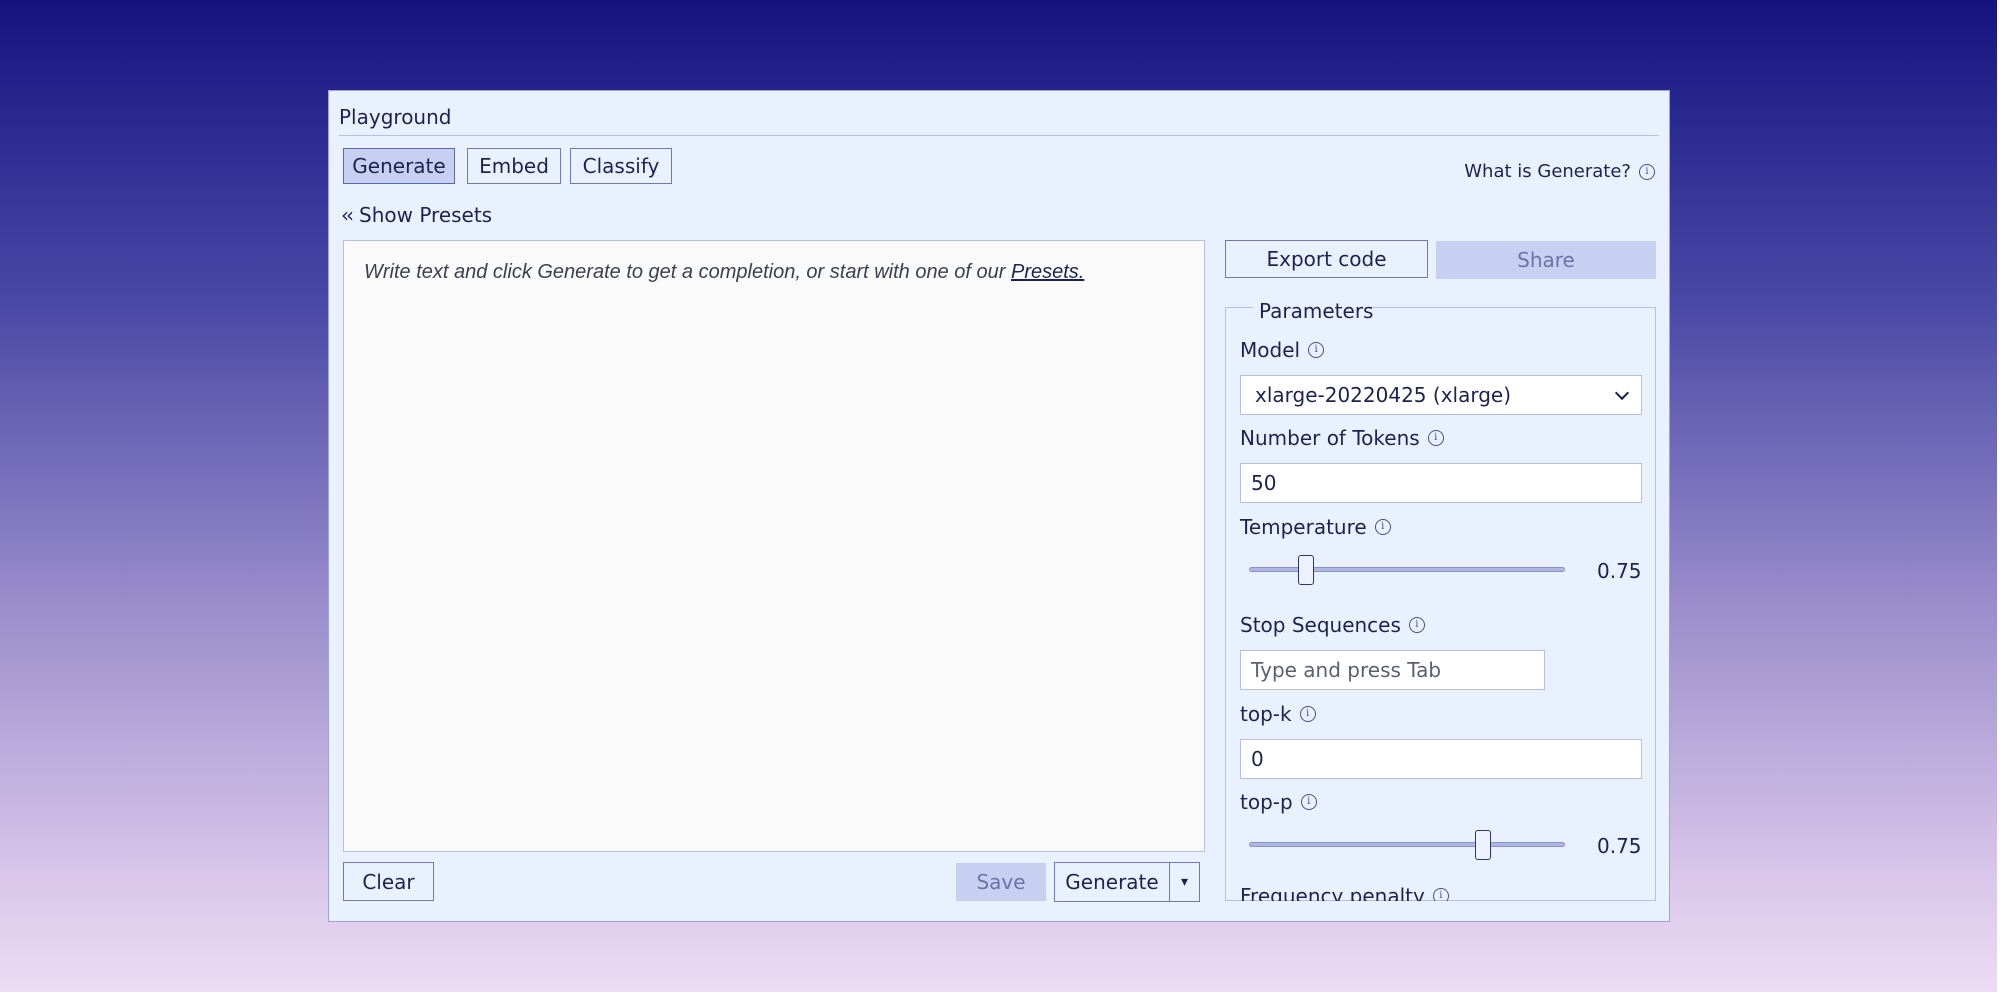 This screenshot has height=994, width=2000. Describe the element at coordinates (1546, 260) in the screenshot. I see `share-button: Share` at that location.